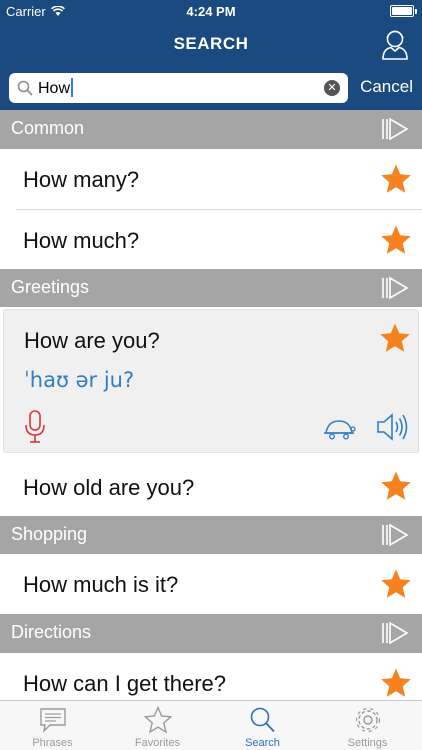 Image resolution: width=422 pixels, height=750 pixels. What do you see at coordinates (72, 87) in the screenshot?
I see `text-caret` at bounding box center [72, 87].